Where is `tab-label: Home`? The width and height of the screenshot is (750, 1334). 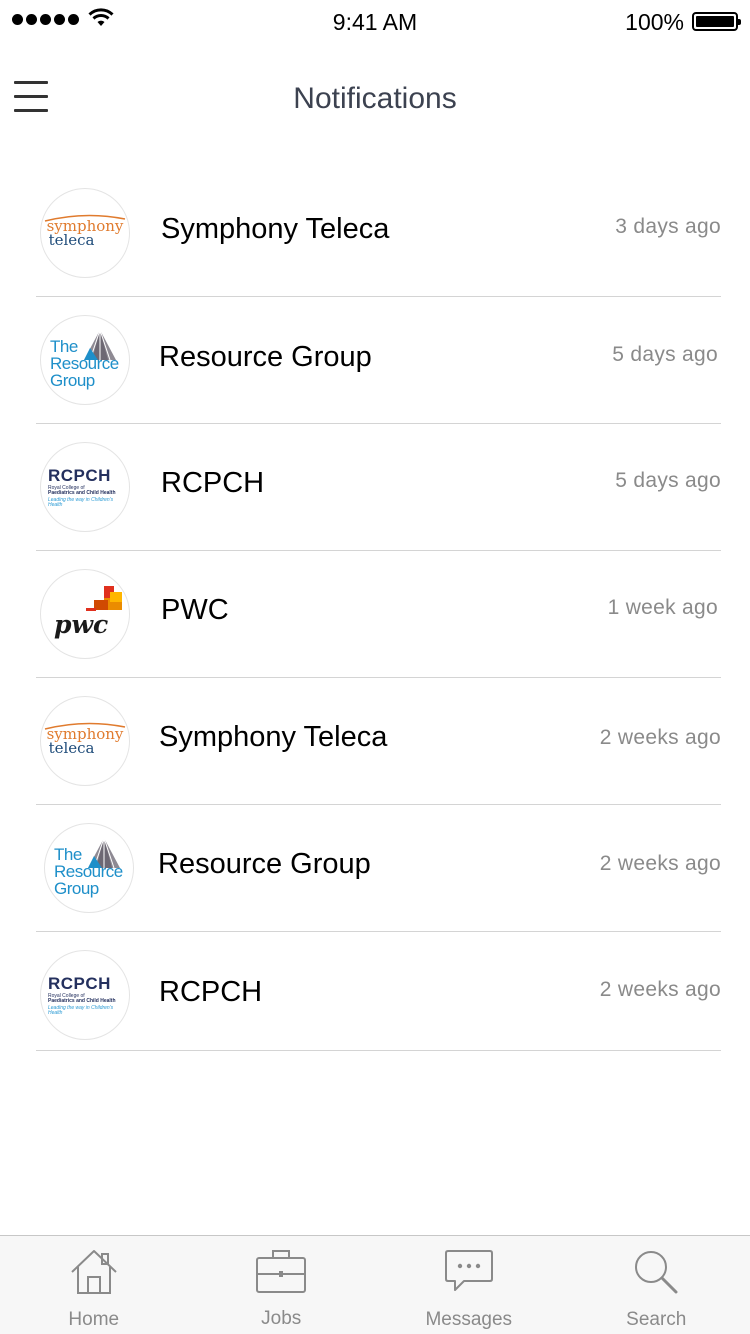
tab-label: Home is located at coordinates (94, 1319).